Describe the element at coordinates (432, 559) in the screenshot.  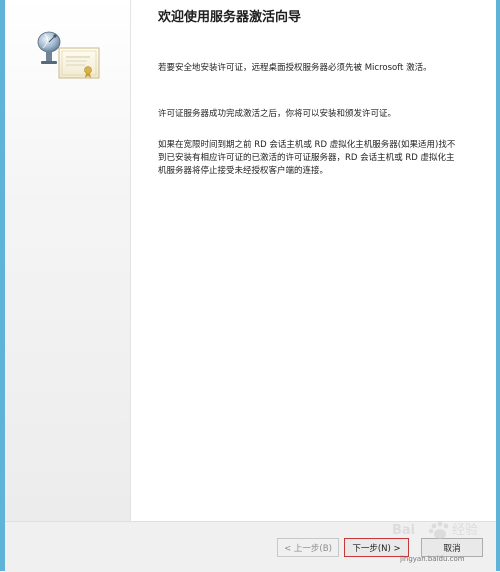
I see `watermark-url: jingyan.baidu.com` at that location.